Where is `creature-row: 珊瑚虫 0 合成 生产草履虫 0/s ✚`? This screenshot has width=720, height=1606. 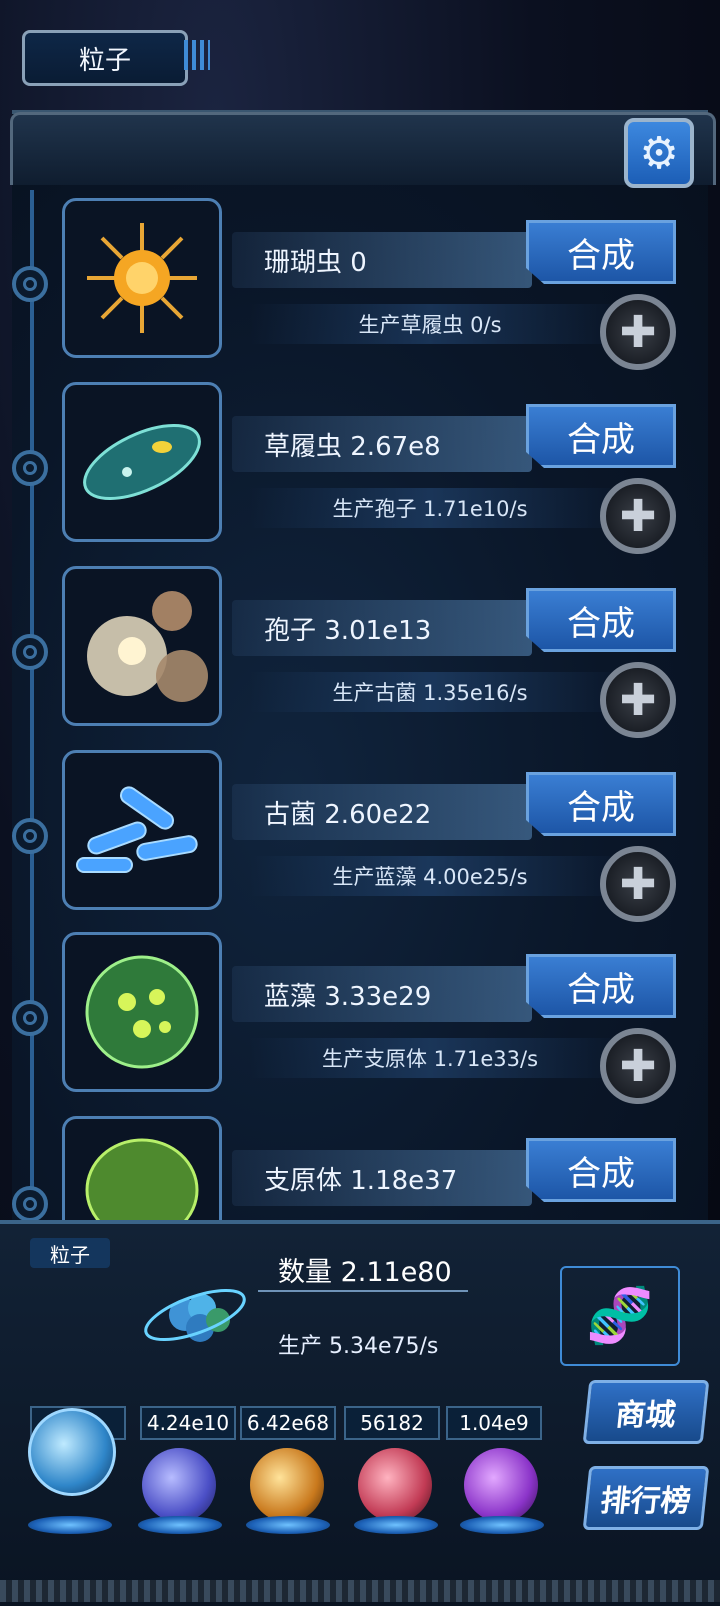
creature-row: 珊瑚虫 0 合成 生产草履虫 0/s ✚ is located at coordinates (360, 284).